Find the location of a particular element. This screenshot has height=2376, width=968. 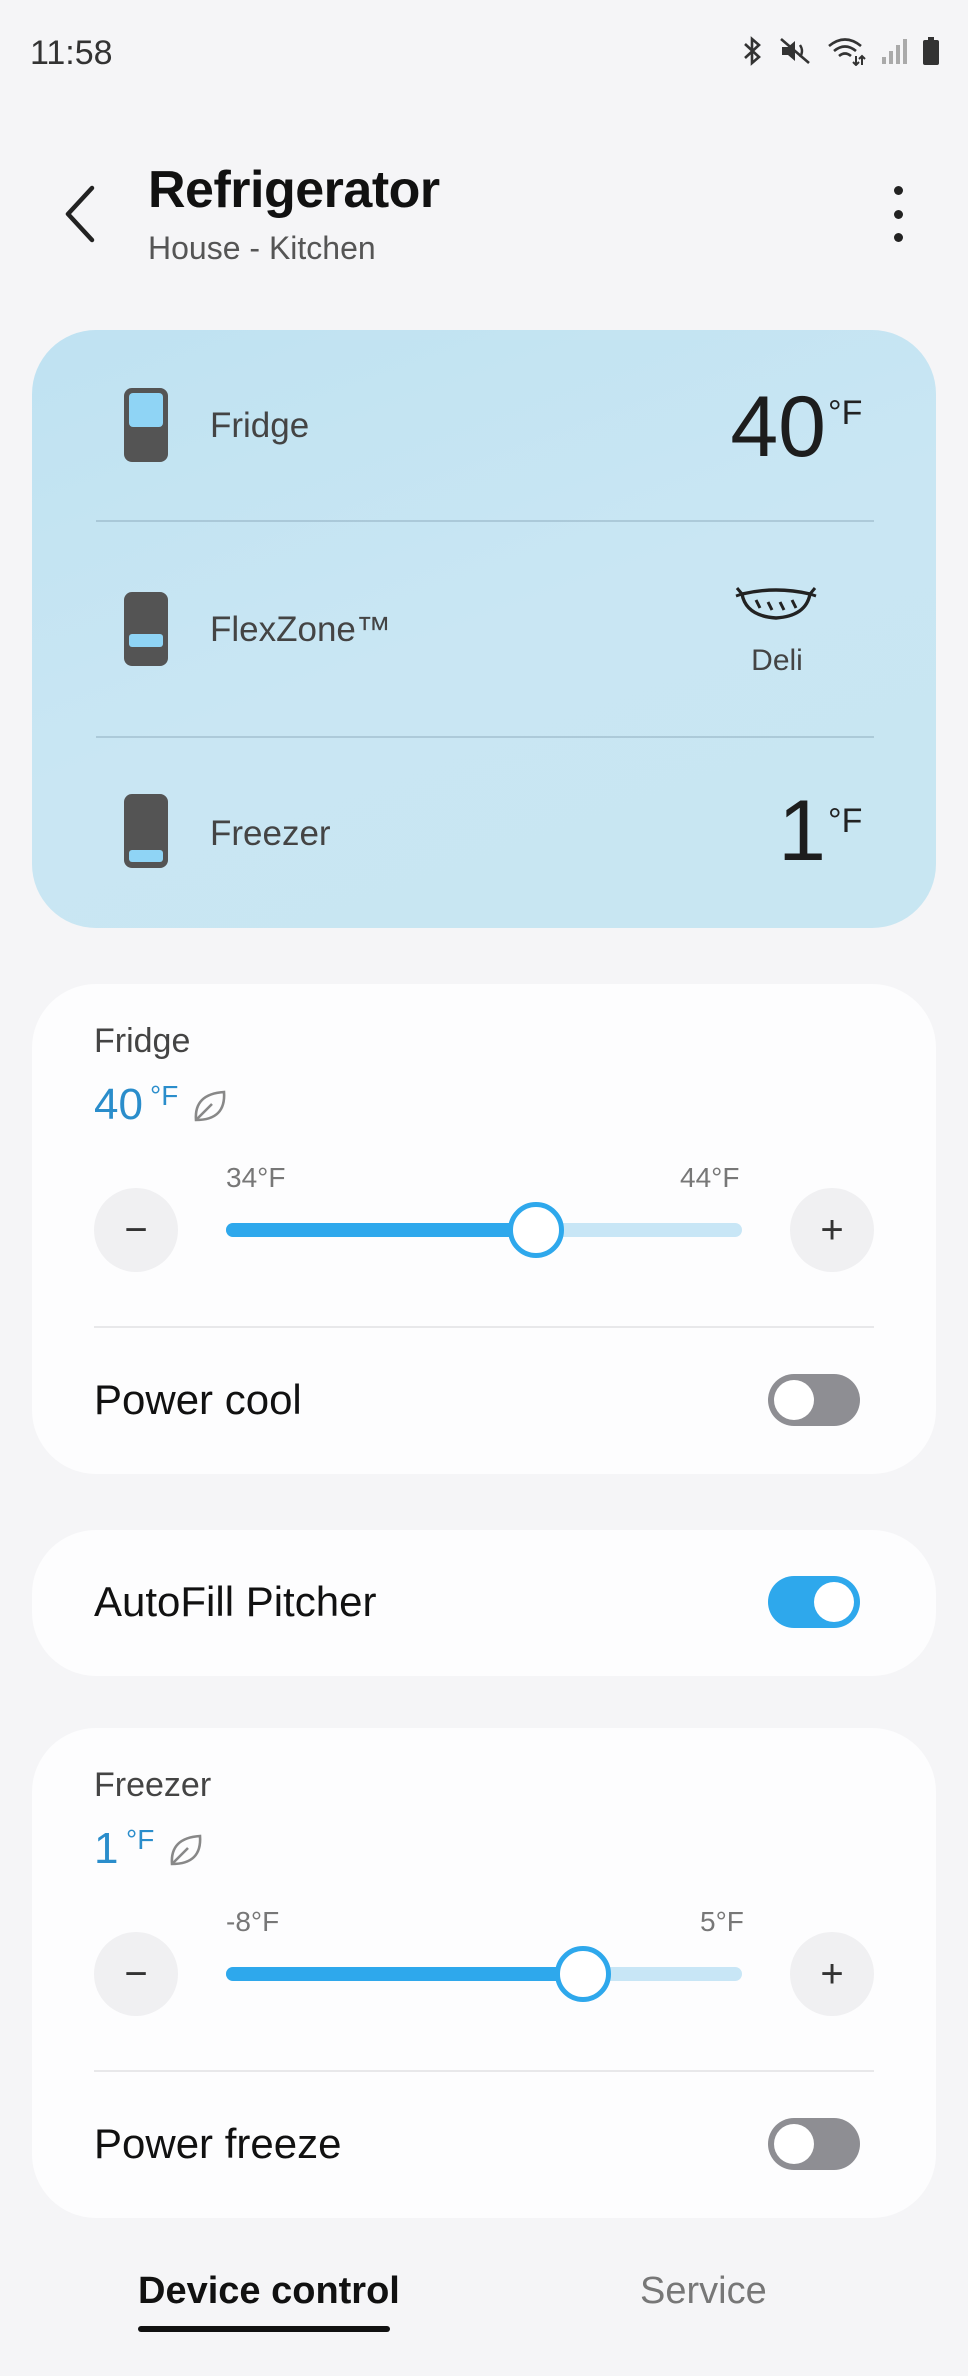

battery-icon is located at coordinates (931, 51).